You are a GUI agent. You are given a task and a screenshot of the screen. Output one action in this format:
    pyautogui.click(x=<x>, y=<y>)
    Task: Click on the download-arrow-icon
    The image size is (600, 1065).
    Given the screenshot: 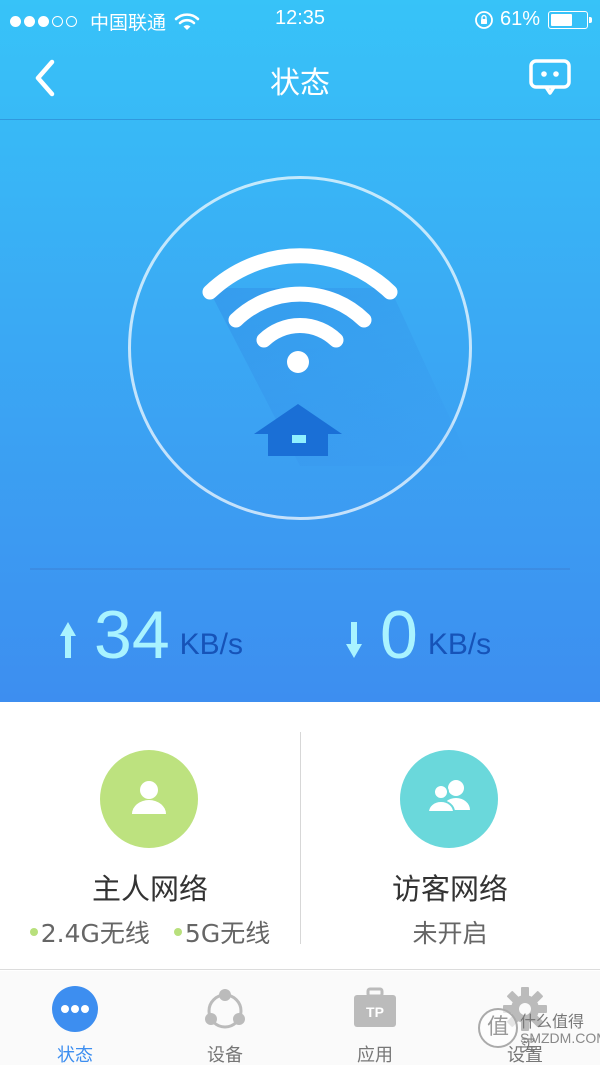 What is the action you would take?
    pyautogui.click(x=354, y=640)
    